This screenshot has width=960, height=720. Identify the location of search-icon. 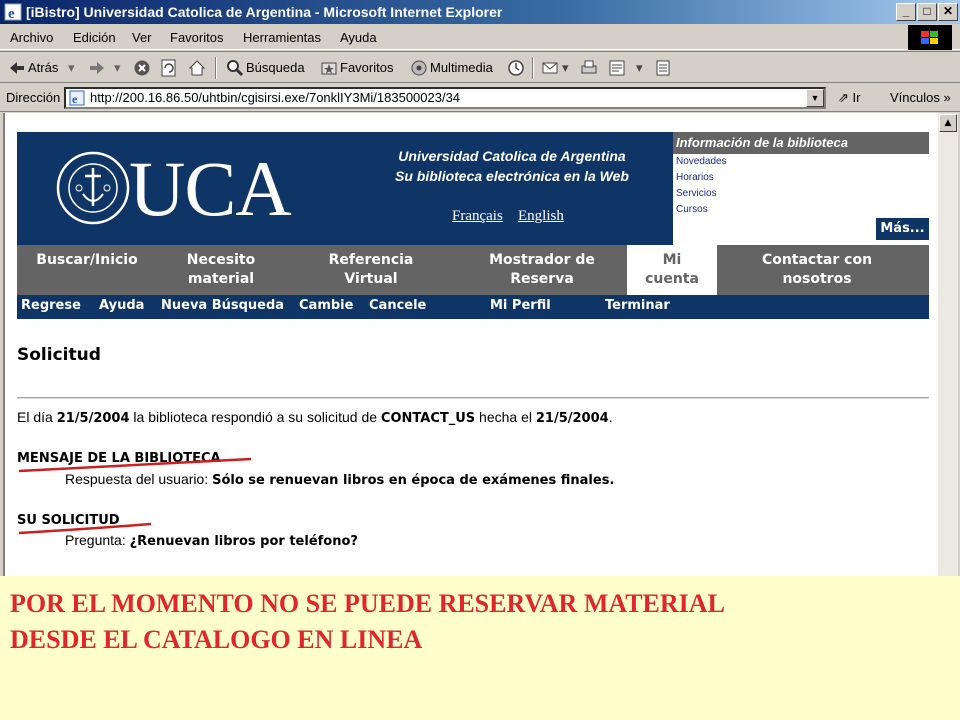
(235, 68).